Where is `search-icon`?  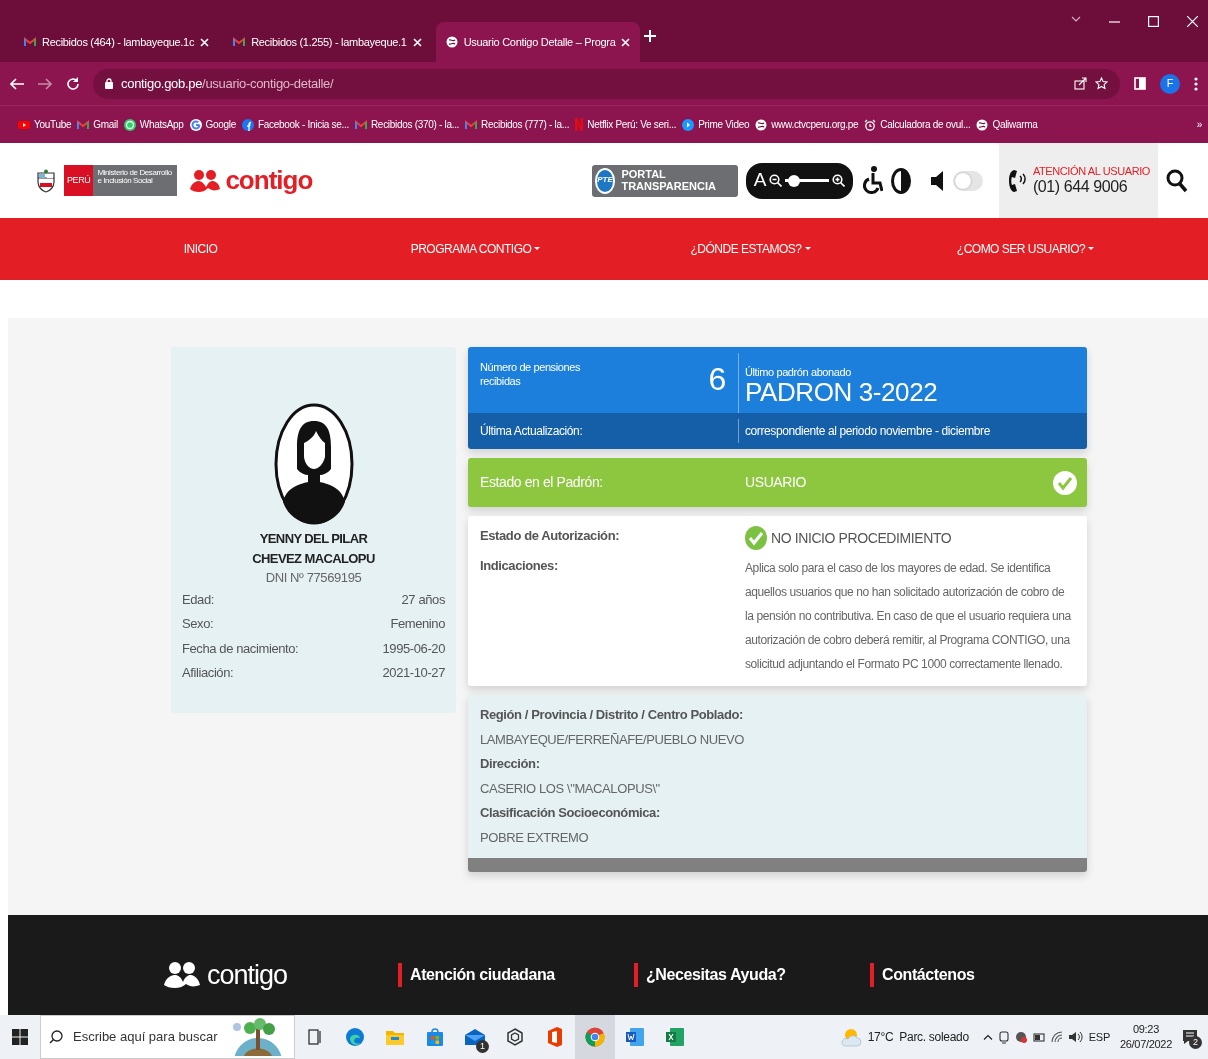 search-icon is located at coordinates (1177, 180).